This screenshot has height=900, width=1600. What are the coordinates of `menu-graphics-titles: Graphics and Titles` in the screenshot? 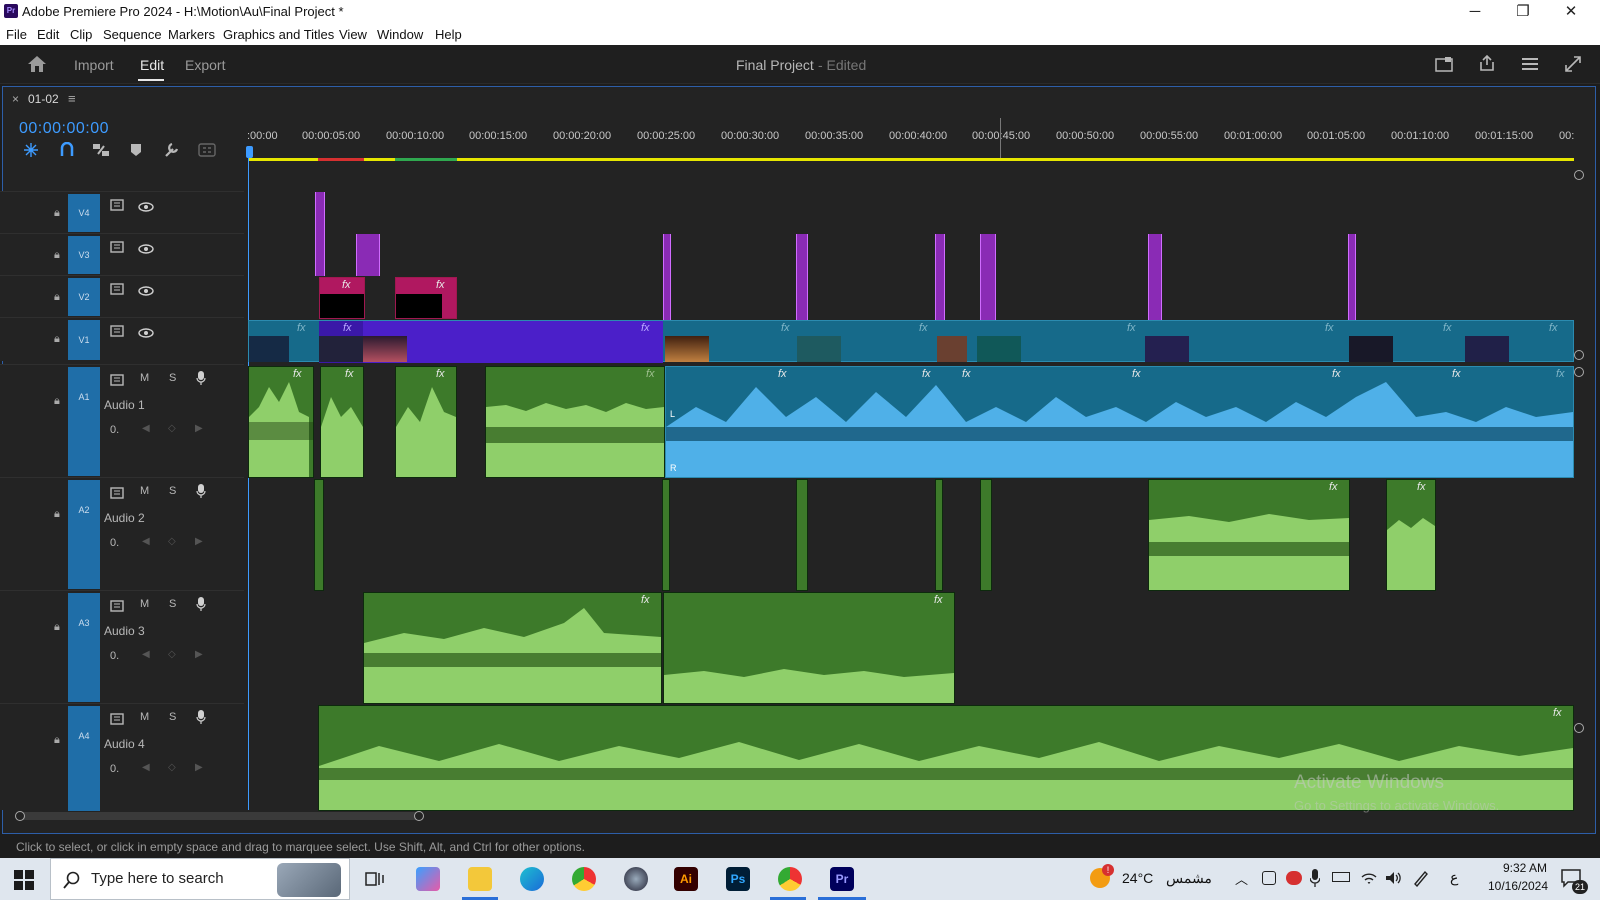 It's located at (278, 34).